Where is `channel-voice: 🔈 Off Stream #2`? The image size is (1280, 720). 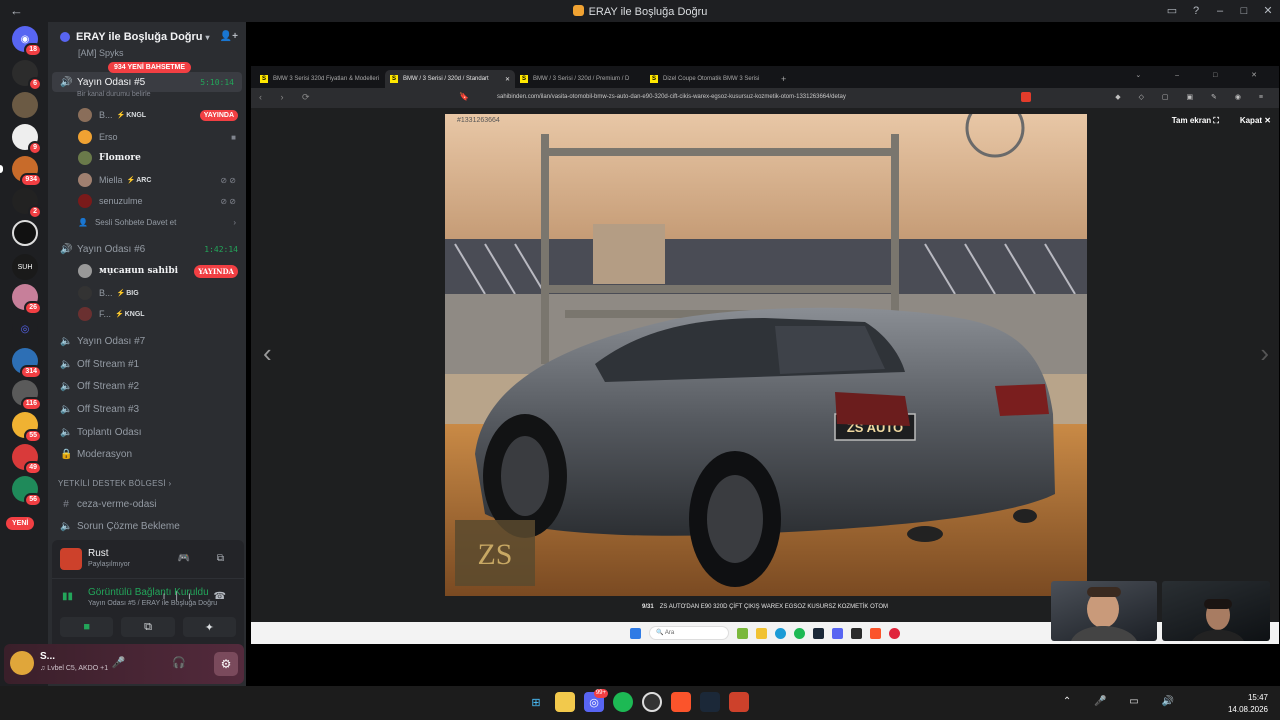
channel-voice: 🔈 Off Stream #2 is located at coordinates (147, 386).